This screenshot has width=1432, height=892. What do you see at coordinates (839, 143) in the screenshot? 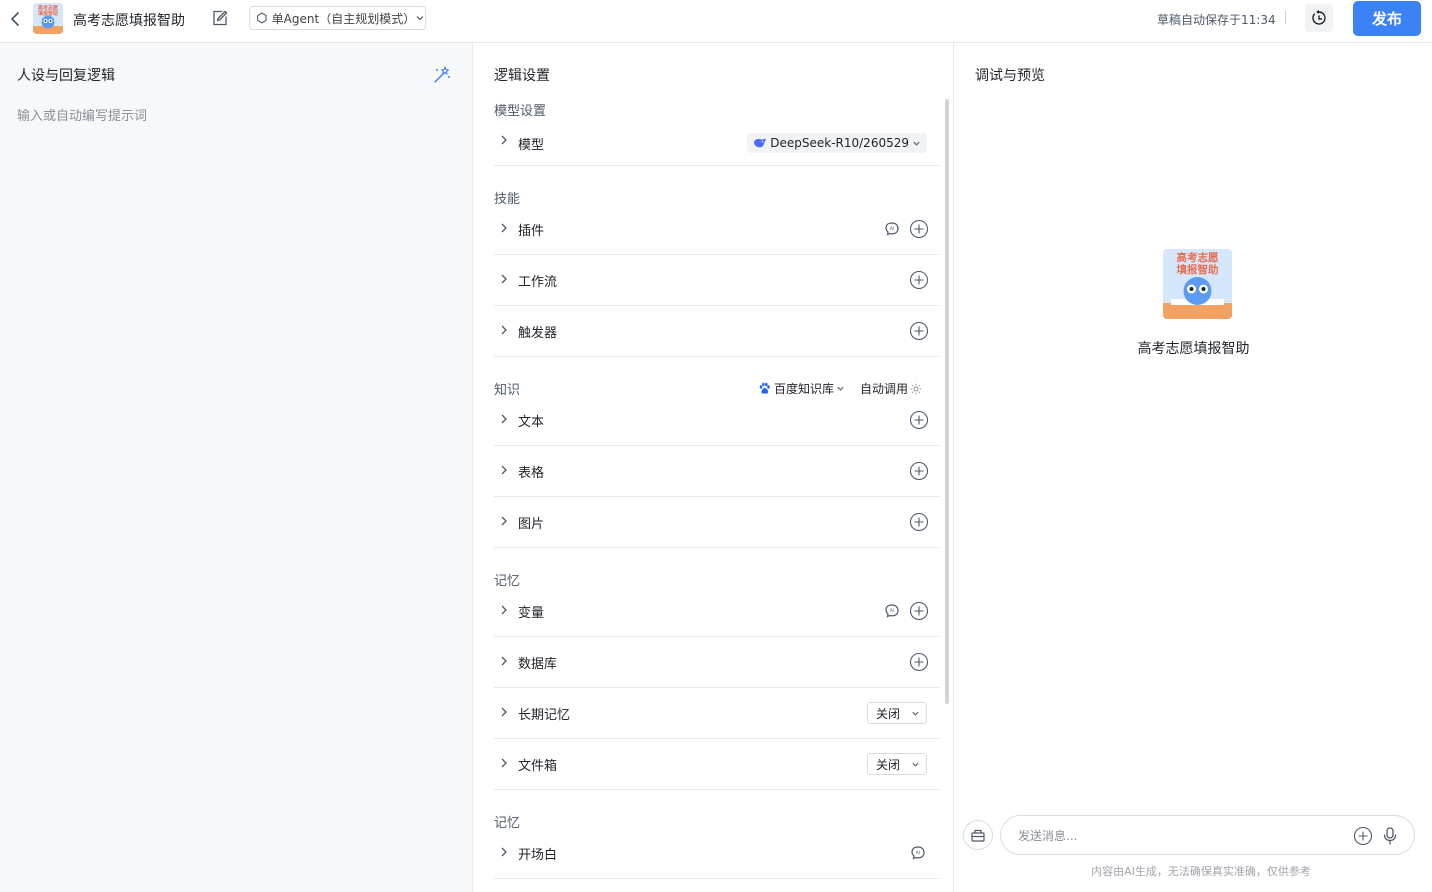
I see `model-value: DeepSeek-R10/260529` at bounding box center [839, 143].